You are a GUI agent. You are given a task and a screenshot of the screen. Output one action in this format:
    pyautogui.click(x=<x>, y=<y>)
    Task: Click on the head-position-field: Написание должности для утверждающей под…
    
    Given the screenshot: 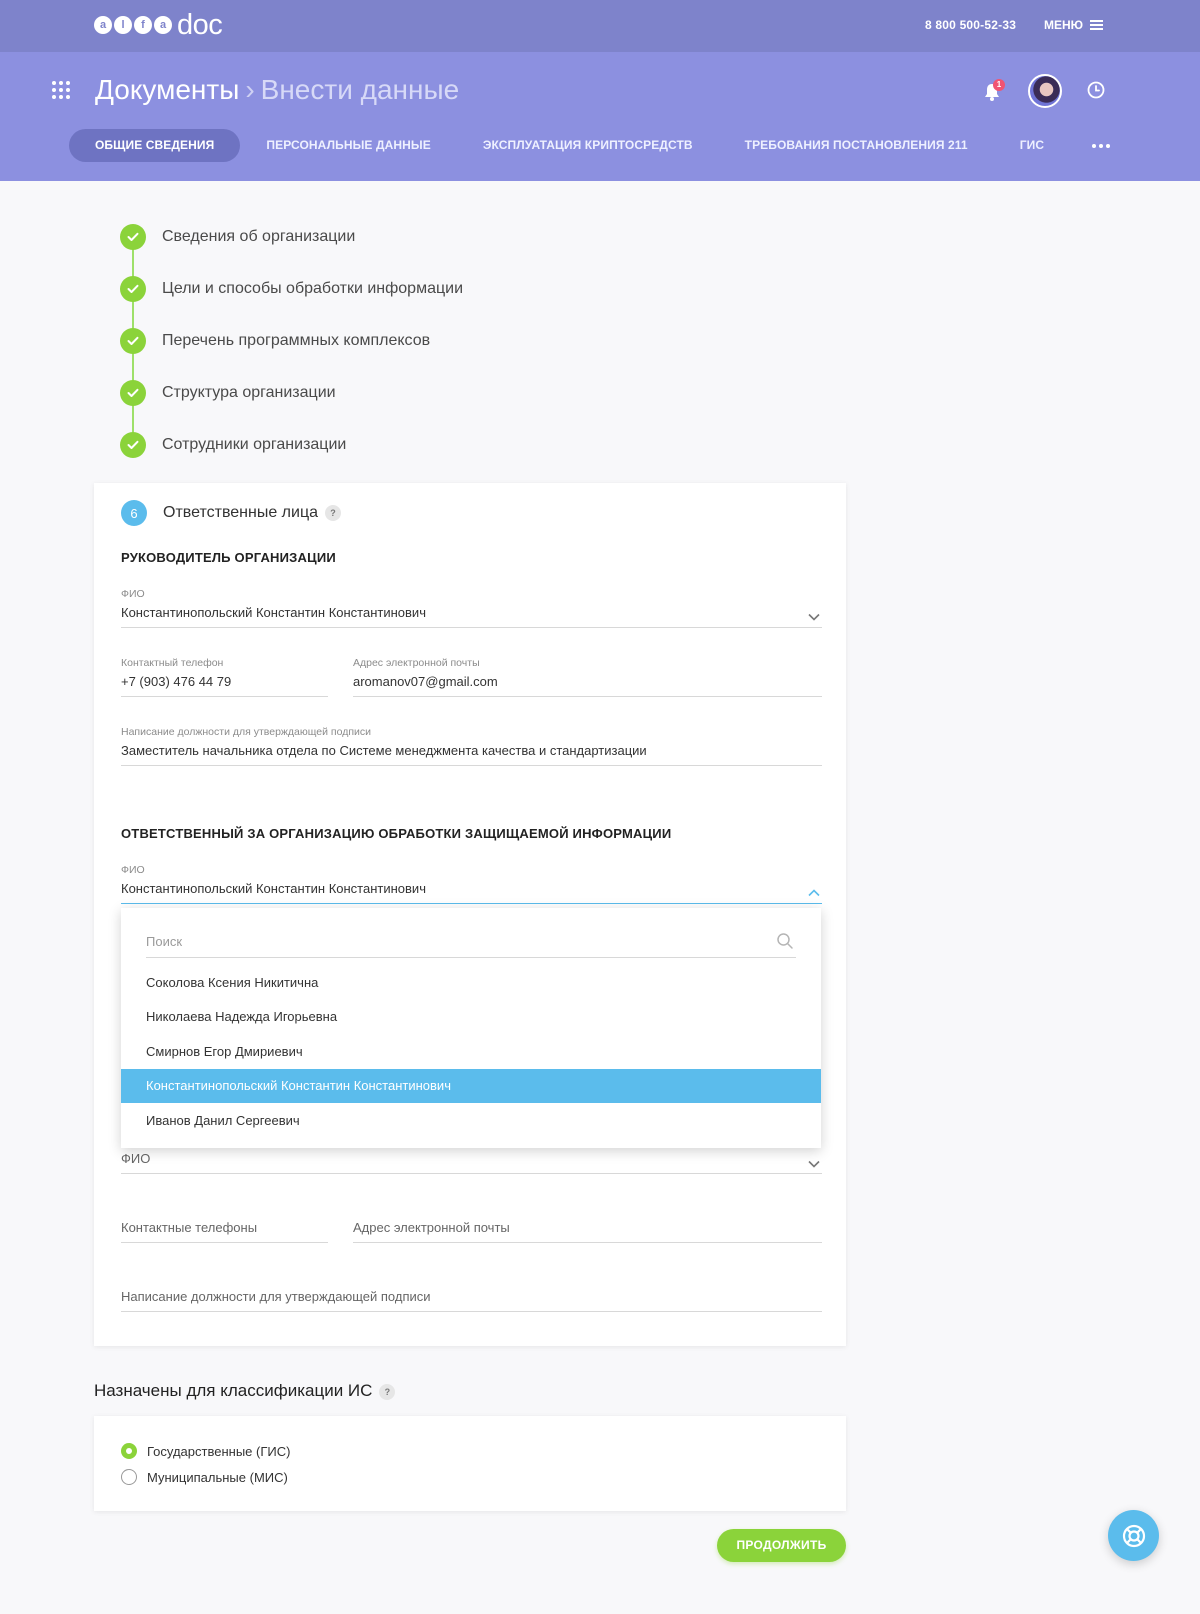 What is the action you would take?
    pyautogui.click(x=471, y=746)
    